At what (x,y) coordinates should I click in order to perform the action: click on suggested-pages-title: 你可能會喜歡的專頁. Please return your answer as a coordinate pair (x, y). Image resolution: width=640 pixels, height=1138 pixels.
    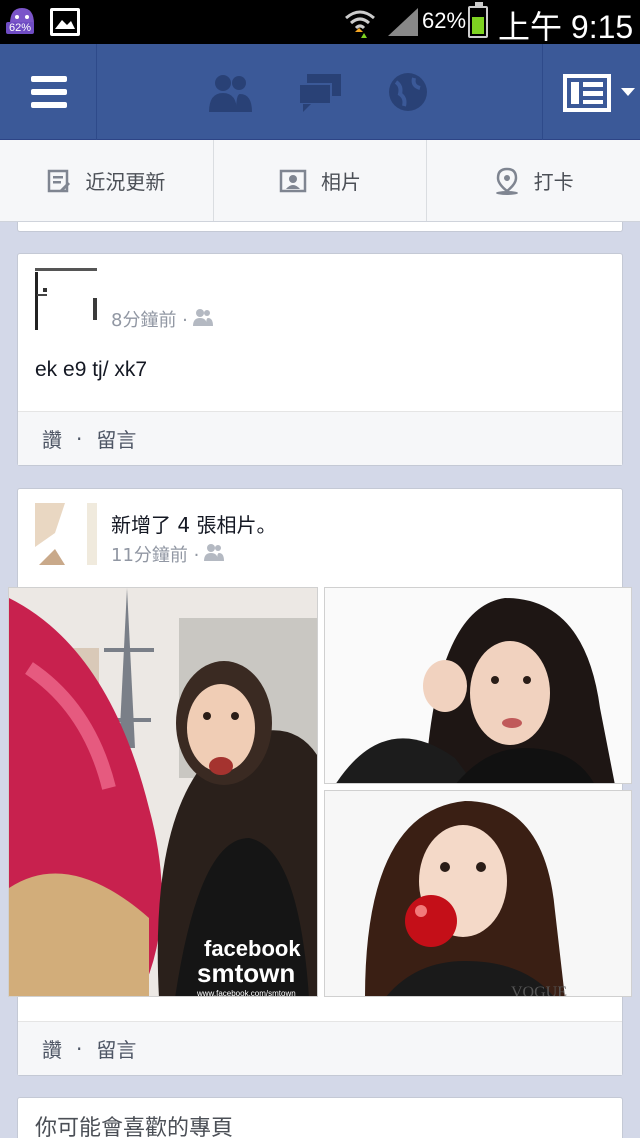
    Looking at the image, I should click on (134, 1127).